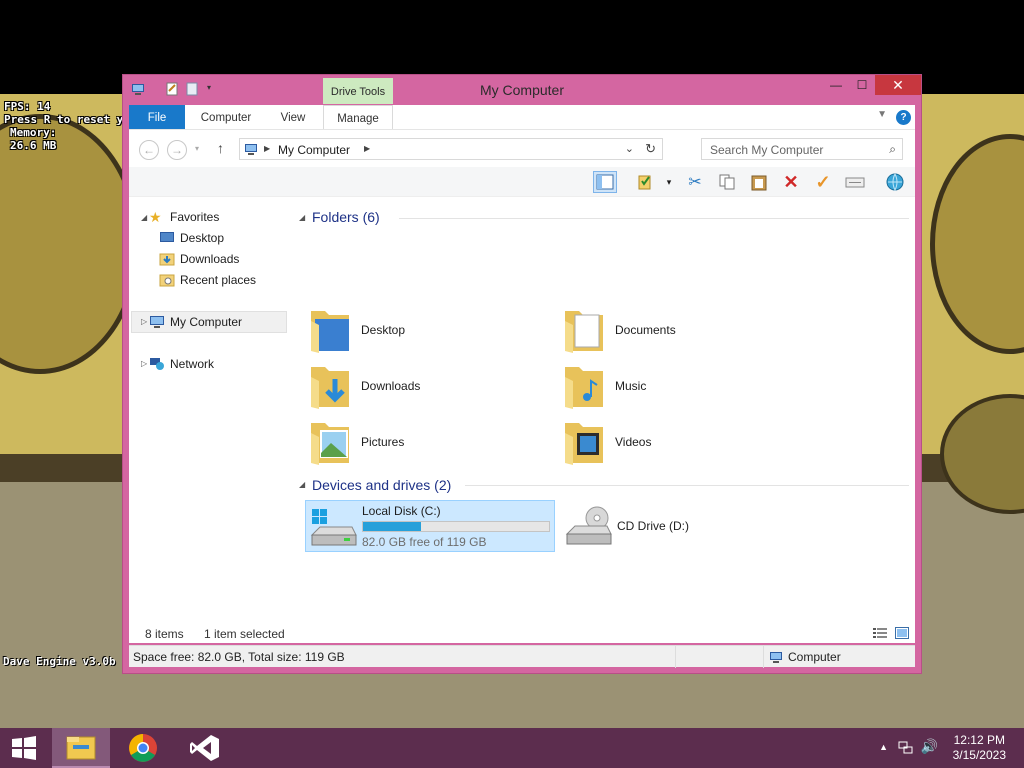 This screenshot has height=768, width=1024. What do you see at coordinates (902, 633) in the screenshot?
I see `large-icons-view-icon` at bounding box center [902, 633].